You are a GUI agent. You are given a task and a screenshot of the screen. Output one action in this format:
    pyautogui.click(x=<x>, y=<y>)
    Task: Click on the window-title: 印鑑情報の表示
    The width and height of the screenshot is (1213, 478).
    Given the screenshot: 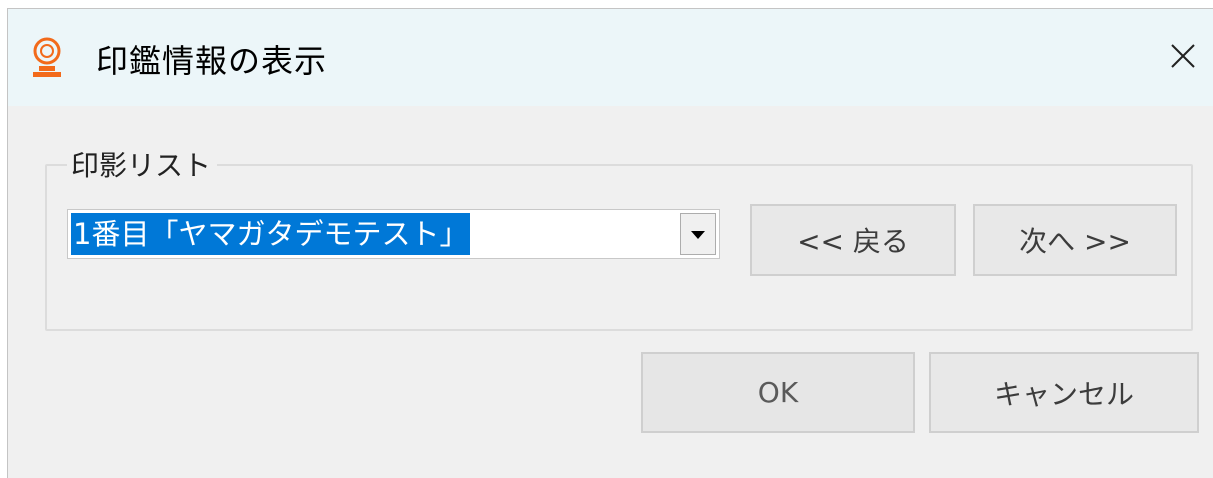 What is the action you would take?
    pyautogui.click(x=212, y=61)
    